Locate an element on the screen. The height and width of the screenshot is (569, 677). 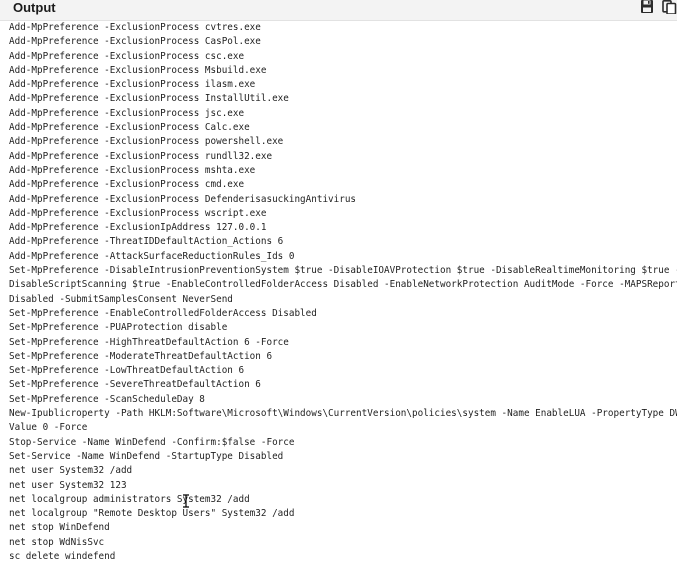
output-line: net user System32 123 is located at coordinates (68, 485).